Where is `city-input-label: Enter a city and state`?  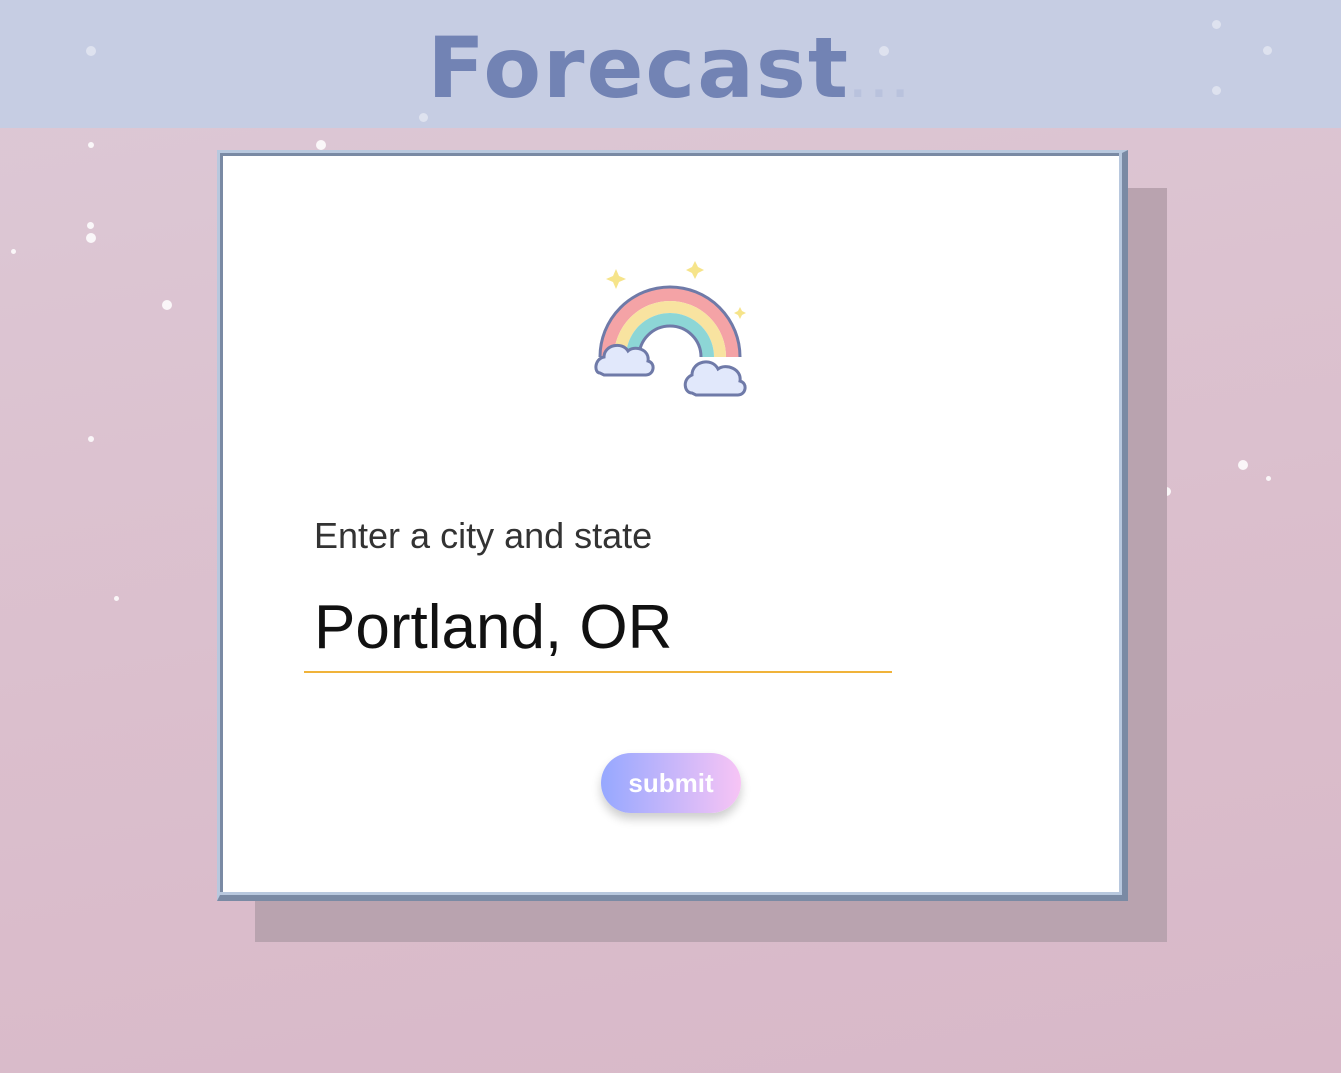 city-input-label: Enter a city and state is located at coordinates (483, 535).